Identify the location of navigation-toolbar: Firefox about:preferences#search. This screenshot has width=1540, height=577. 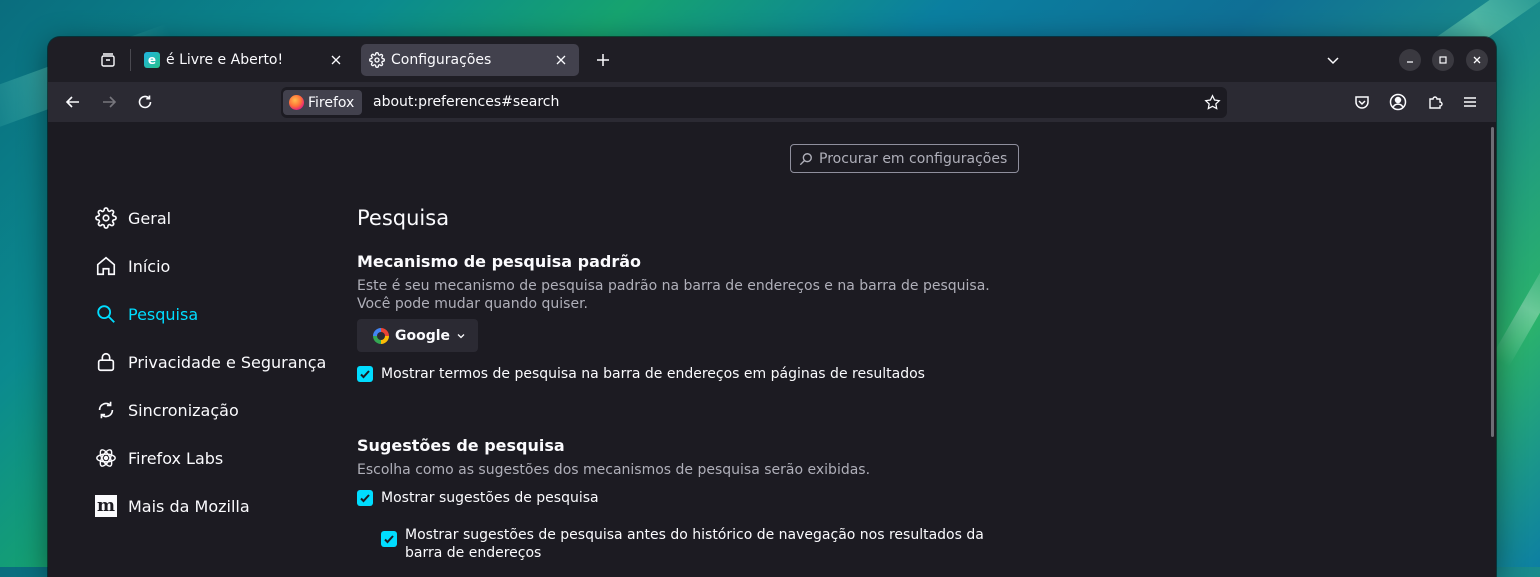
(772, 102).